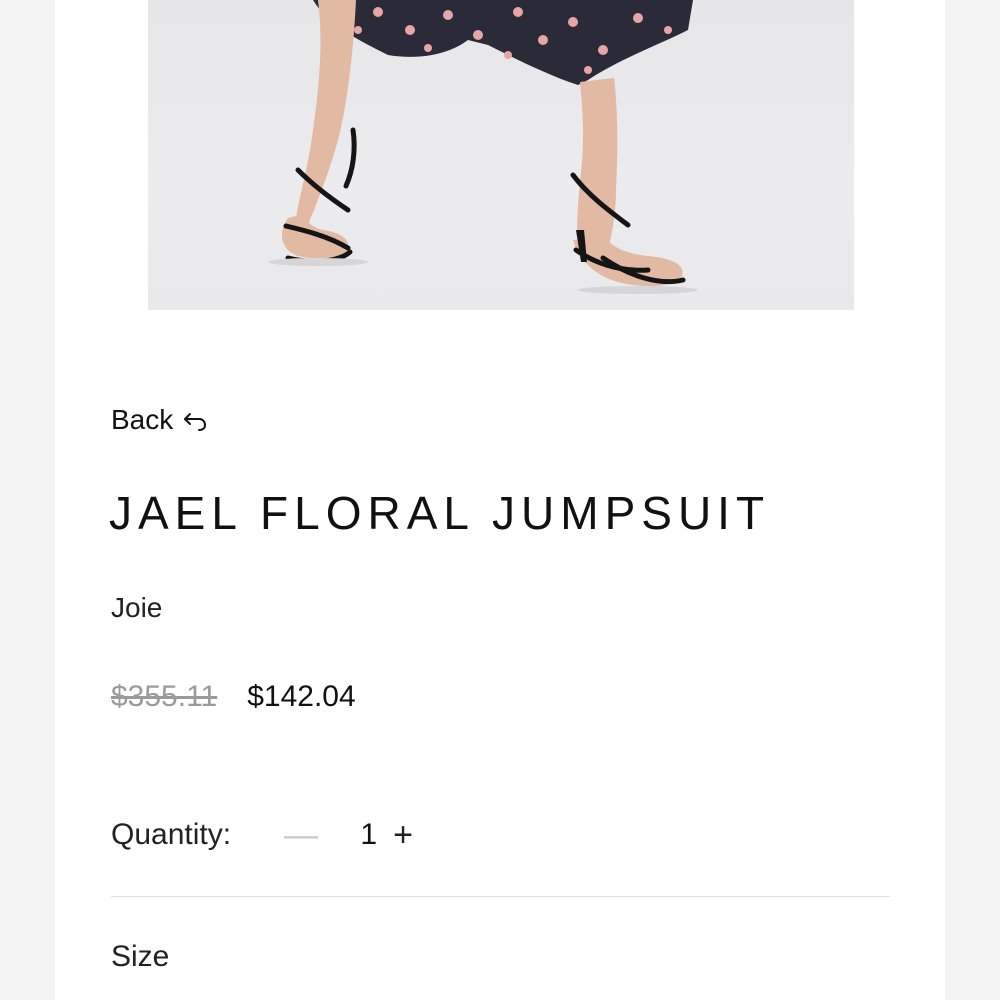 The height and width of the screenshot is (1000, 1000). Describe the element at coordinates (164, 696) in the screenshot. I see `original-price: $355.11` at that location.